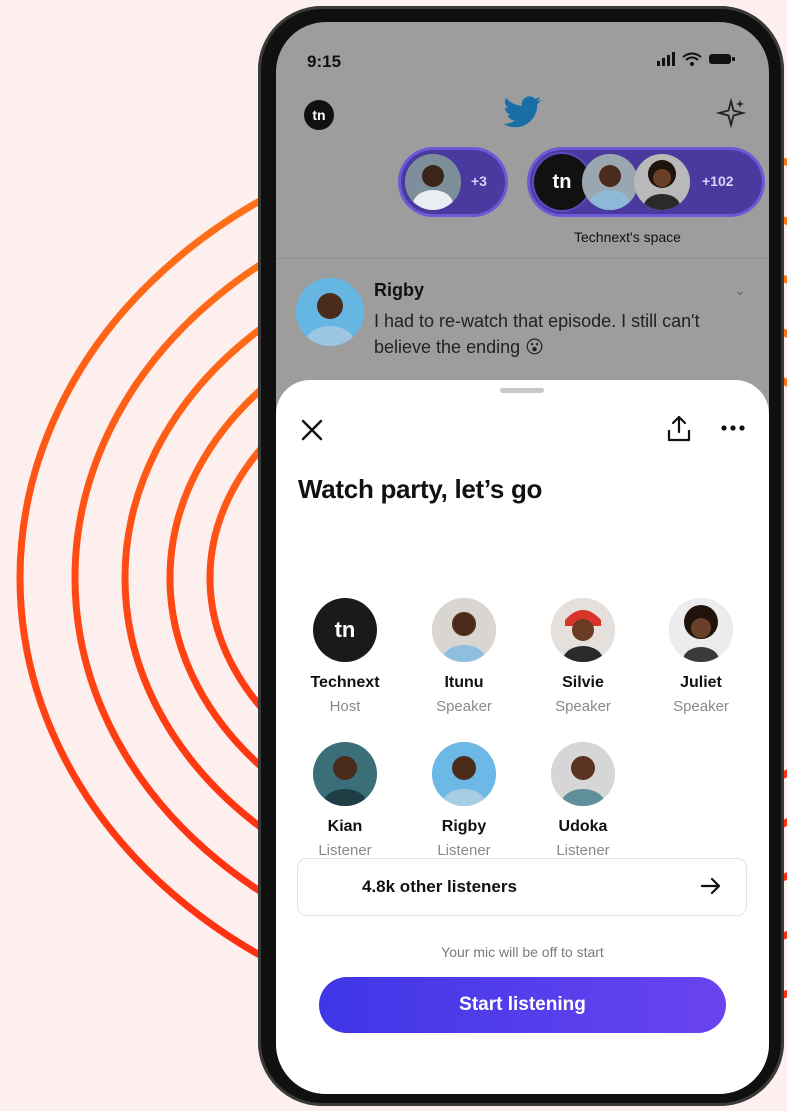 Image resolution: width=787 pixels, height=1111 pixels. I want to click on status-icons, so click(696, 59).